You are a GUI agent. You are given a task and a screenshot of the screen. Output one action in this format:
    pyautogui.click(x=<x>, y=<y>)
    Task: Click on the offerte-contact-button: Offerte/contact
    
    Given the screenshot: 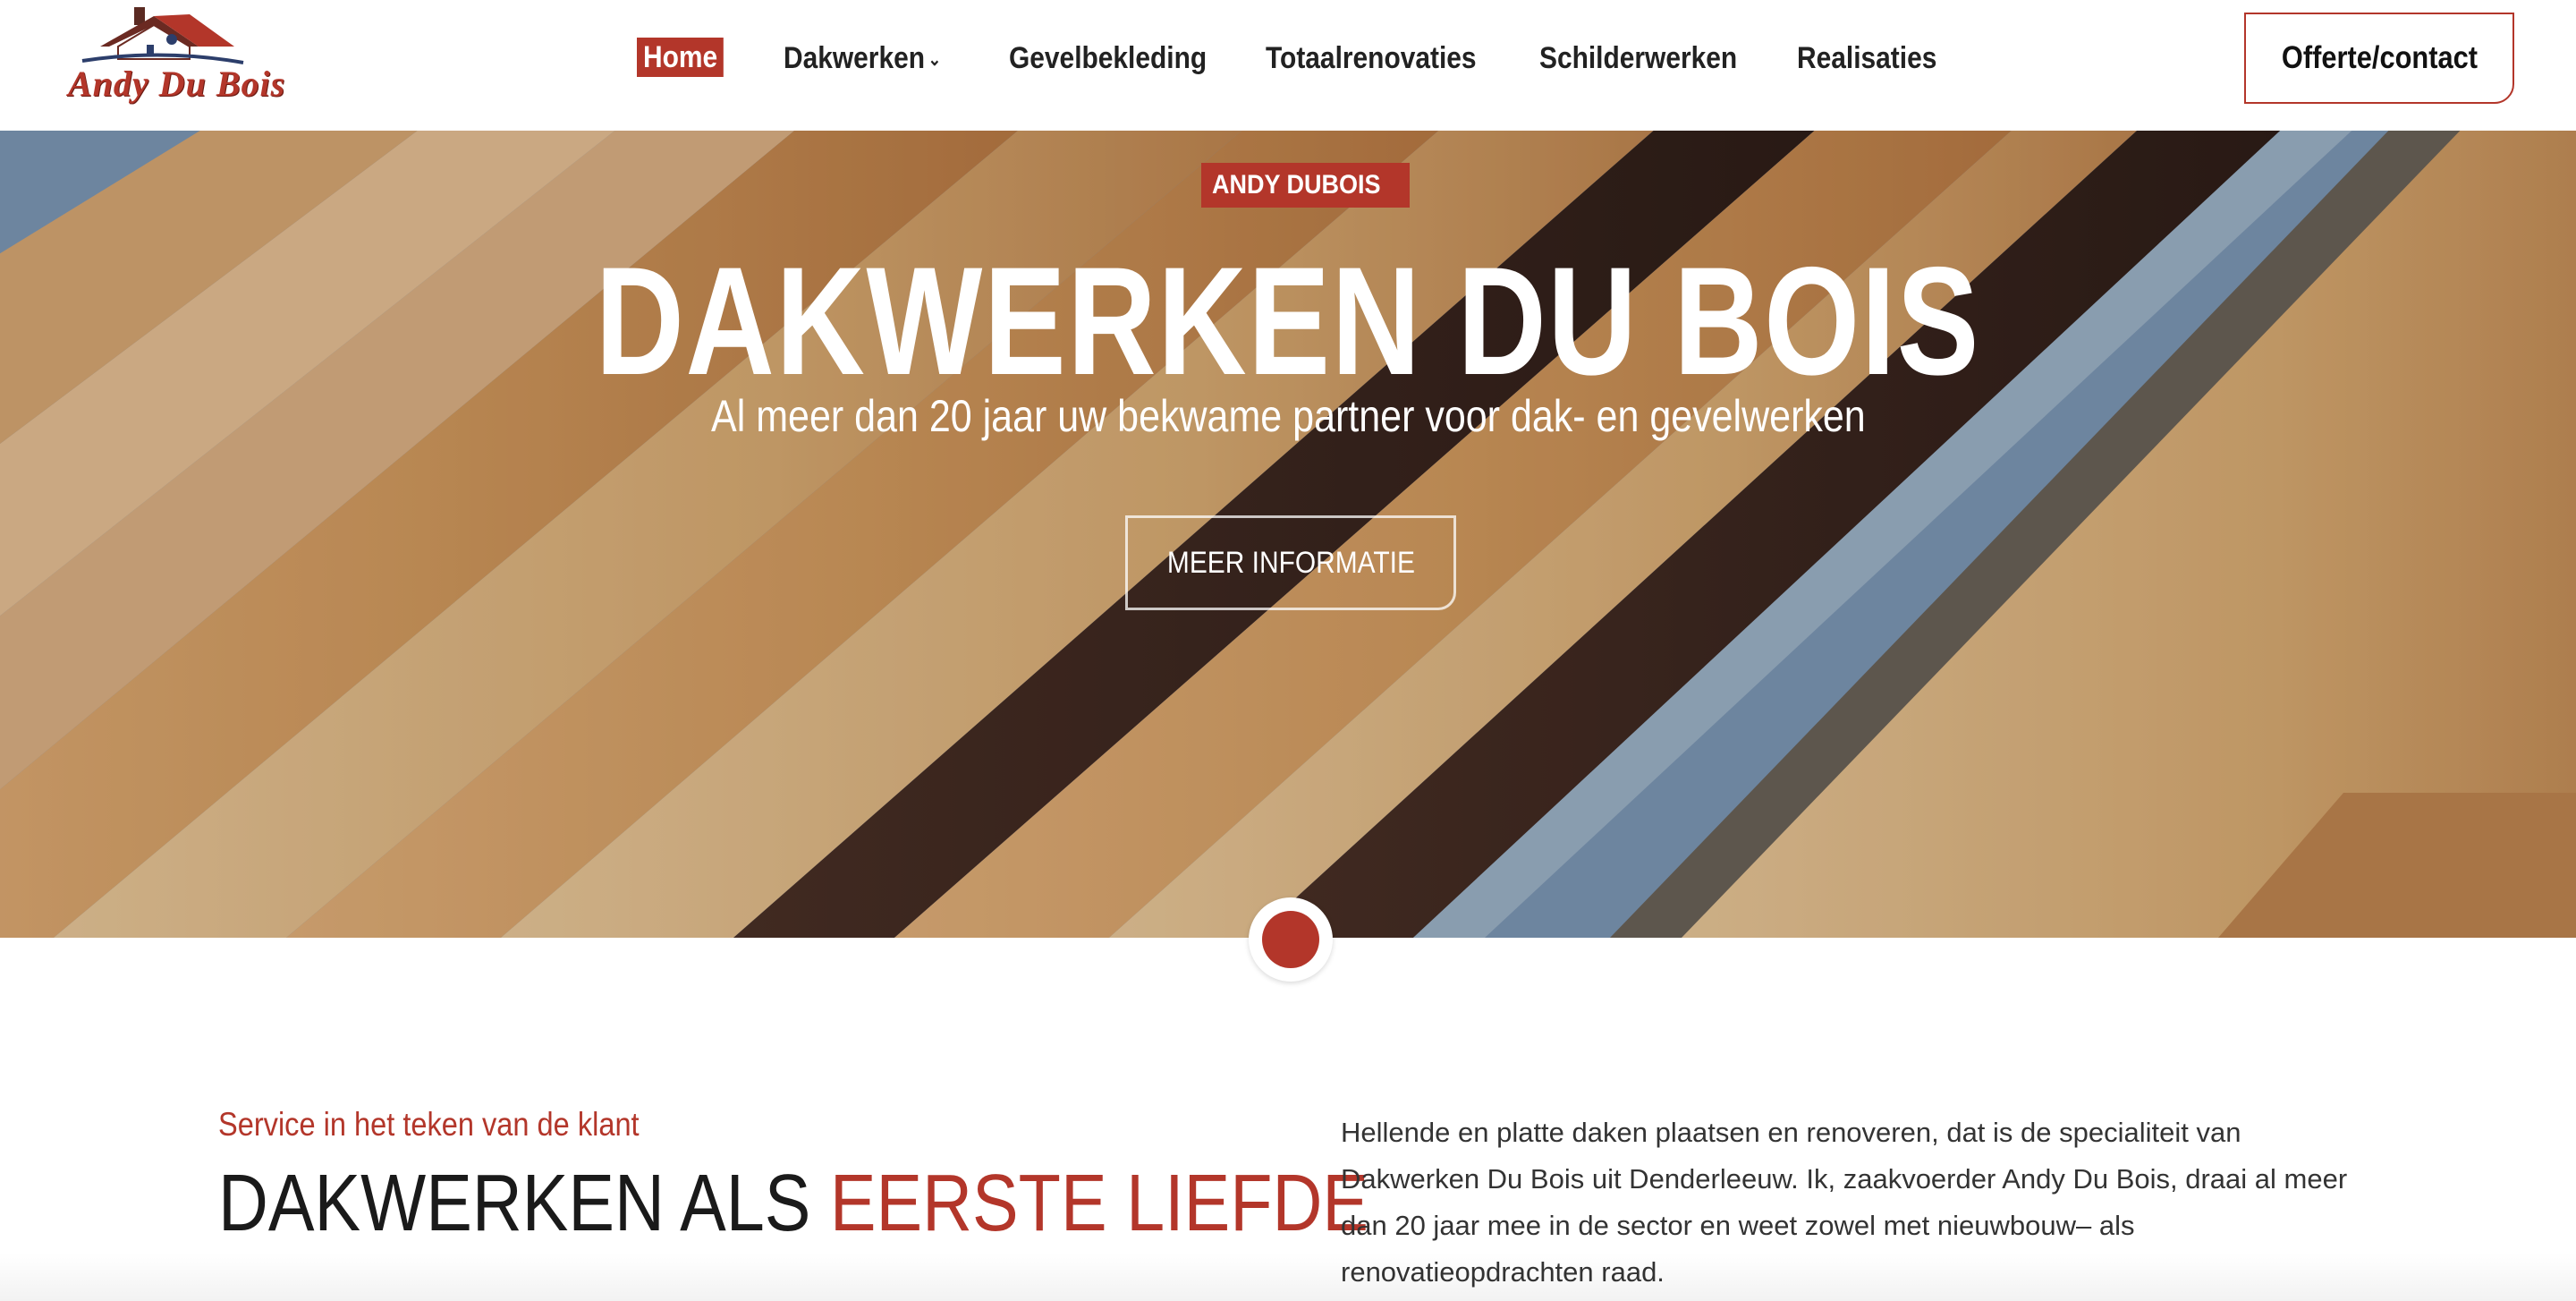 What is the action you would take?
    pyautogui.click(x=2379, y=58)
    